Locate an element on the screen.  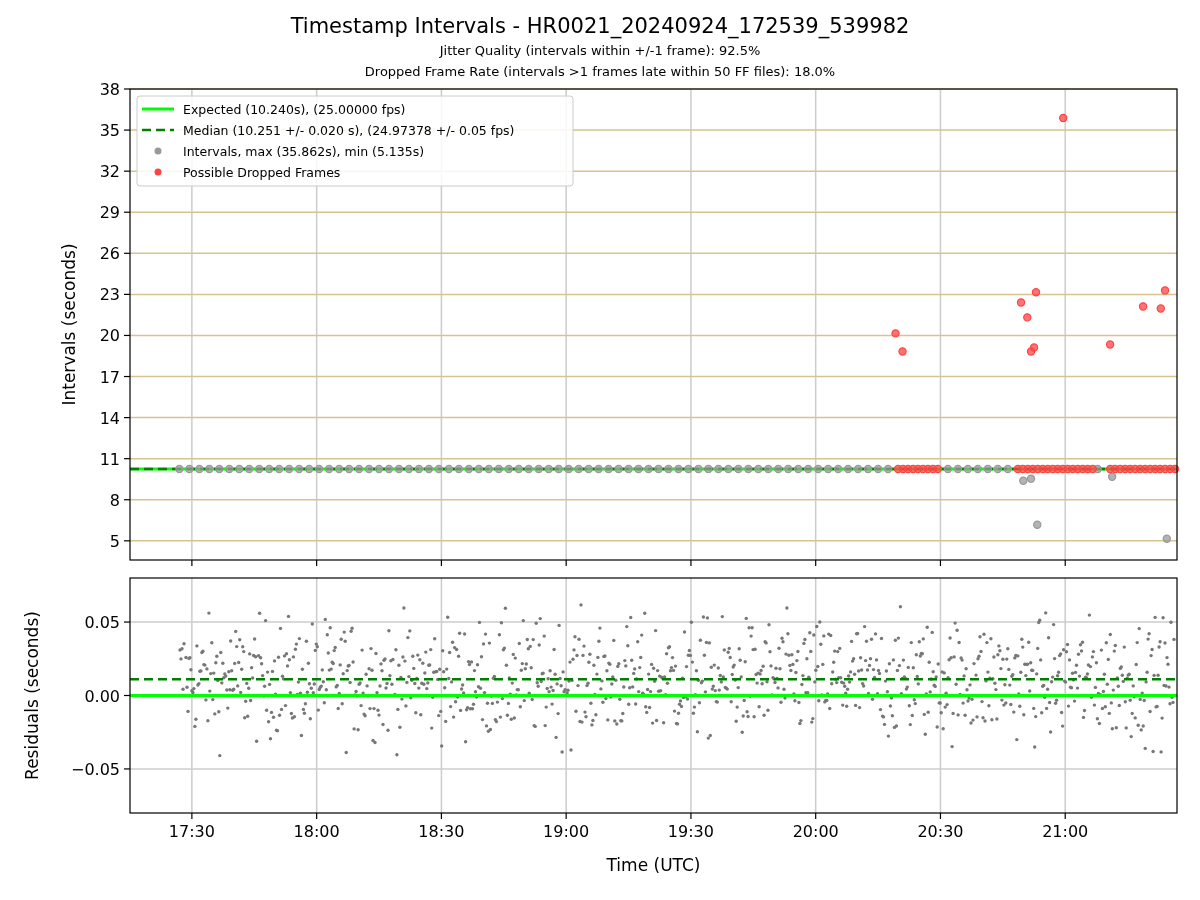
x-tick-label: 19:00 is located at coordinates (566, 831).